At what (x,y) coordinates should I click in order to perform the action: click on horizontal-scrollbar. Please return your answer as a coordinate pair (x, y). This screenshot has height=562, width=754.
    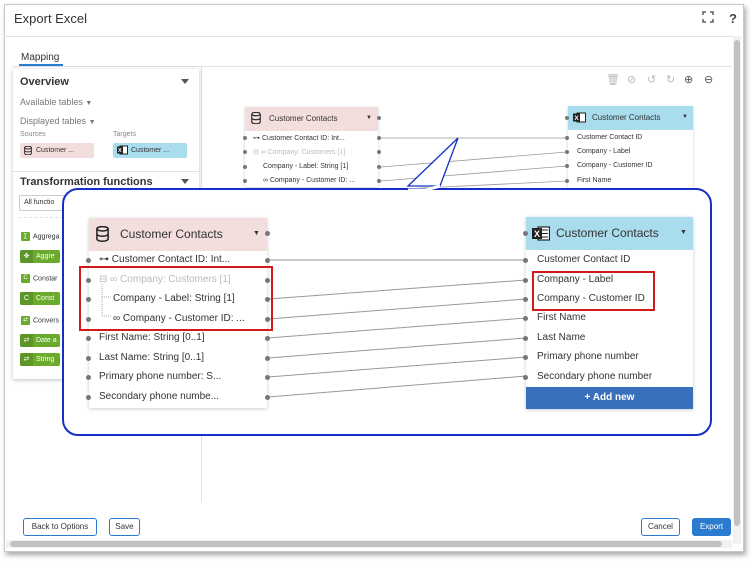
    Looking at the image, I should click on (369, 544).